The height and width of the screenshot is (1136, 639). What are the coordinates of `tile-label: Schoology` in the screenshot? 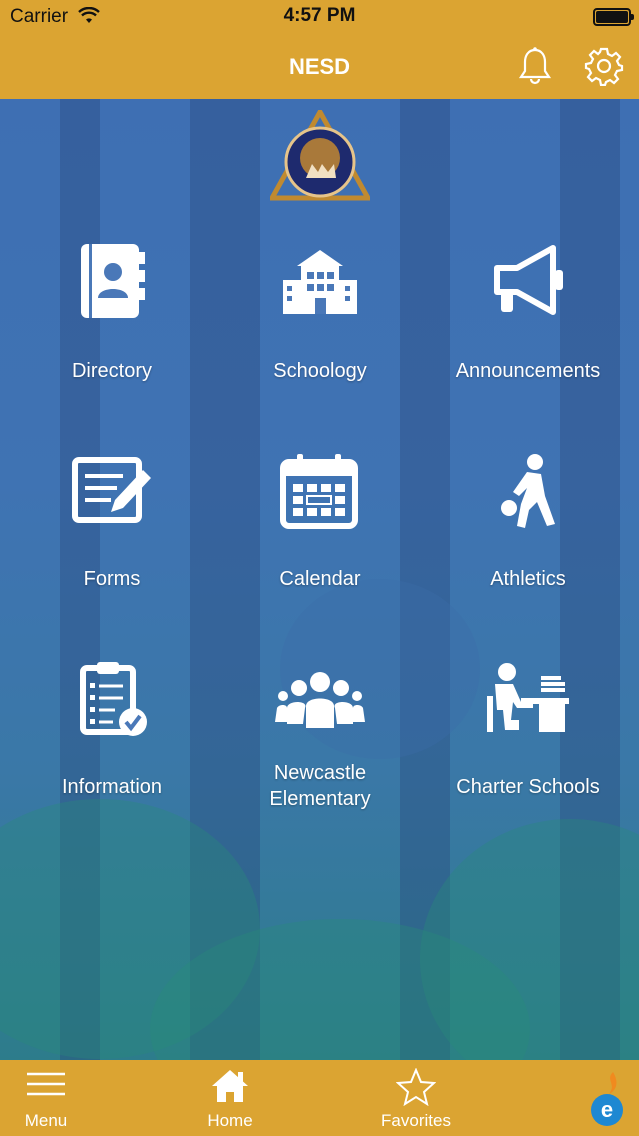 It's located at (320, 371).